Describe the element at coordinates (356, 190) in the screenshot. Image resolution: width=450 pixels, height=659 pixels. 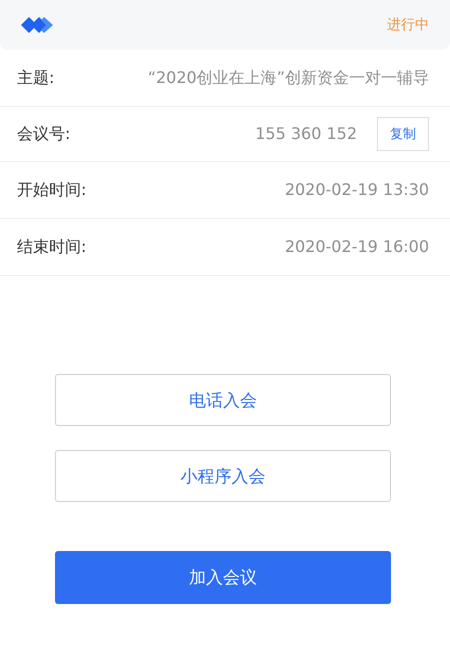
I see `field-value: 2020-02-19 13:30` at that location.